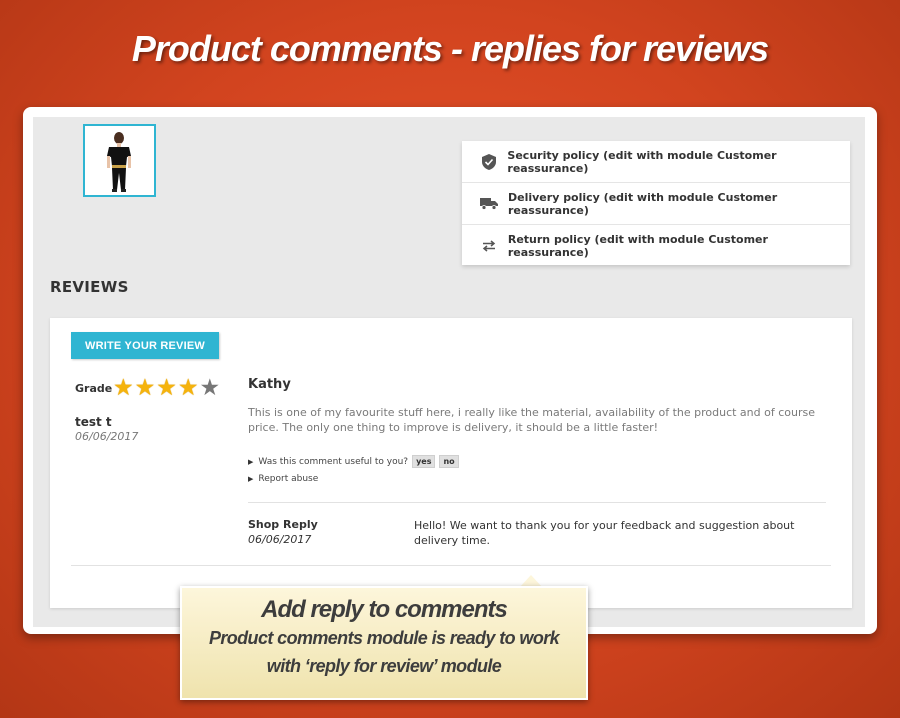  What do you see at coordinates (424, 461) in the screenshot?
I see `vote-yes-button: yes` at bounding box center [424, 461].